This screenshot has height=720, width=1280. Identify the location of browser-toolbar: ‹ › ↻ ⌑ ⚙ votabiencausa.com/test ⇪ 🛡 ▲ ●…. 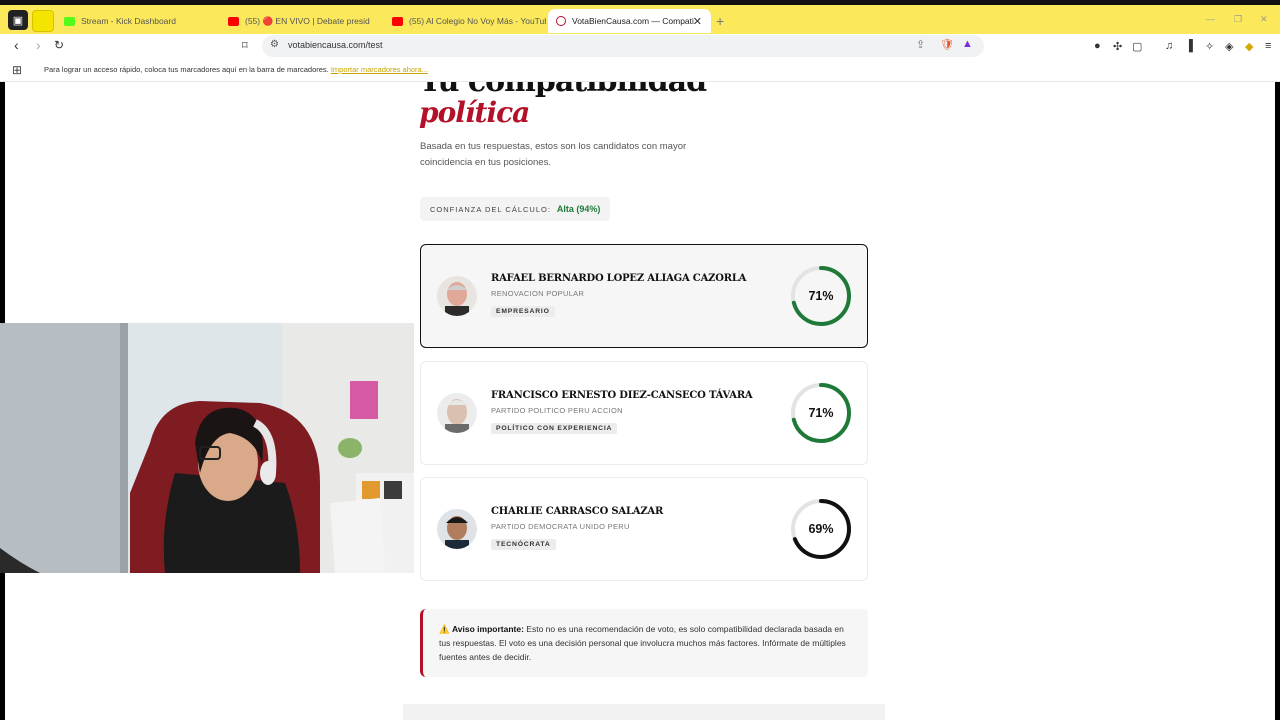
(640, 46).